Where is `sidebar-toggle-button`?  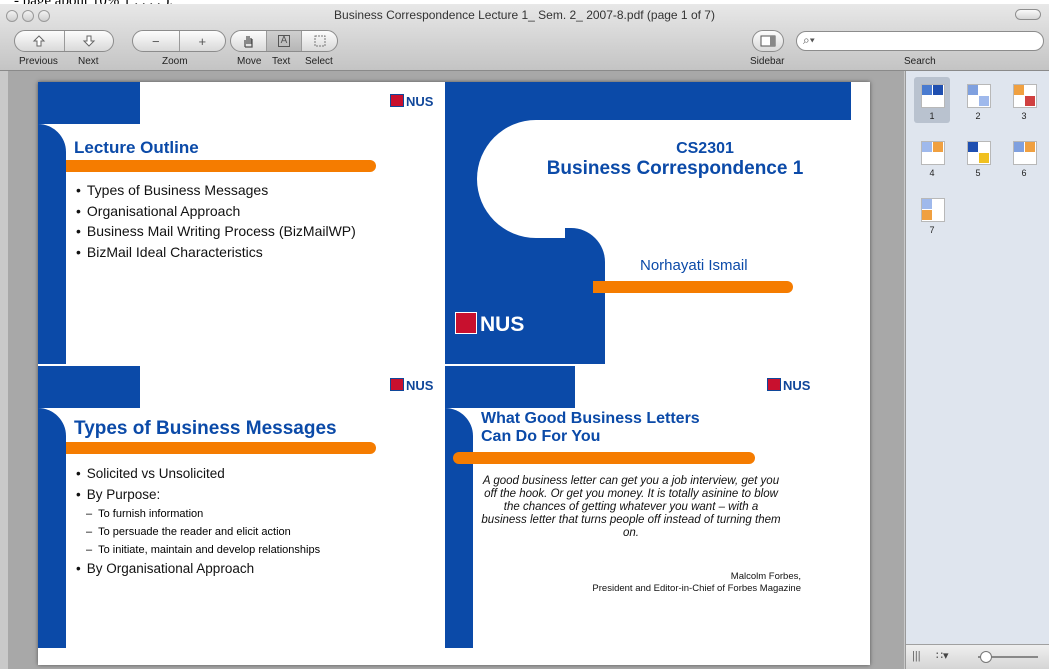 sidebar-toggle-button is located at coordinates (768, 41).